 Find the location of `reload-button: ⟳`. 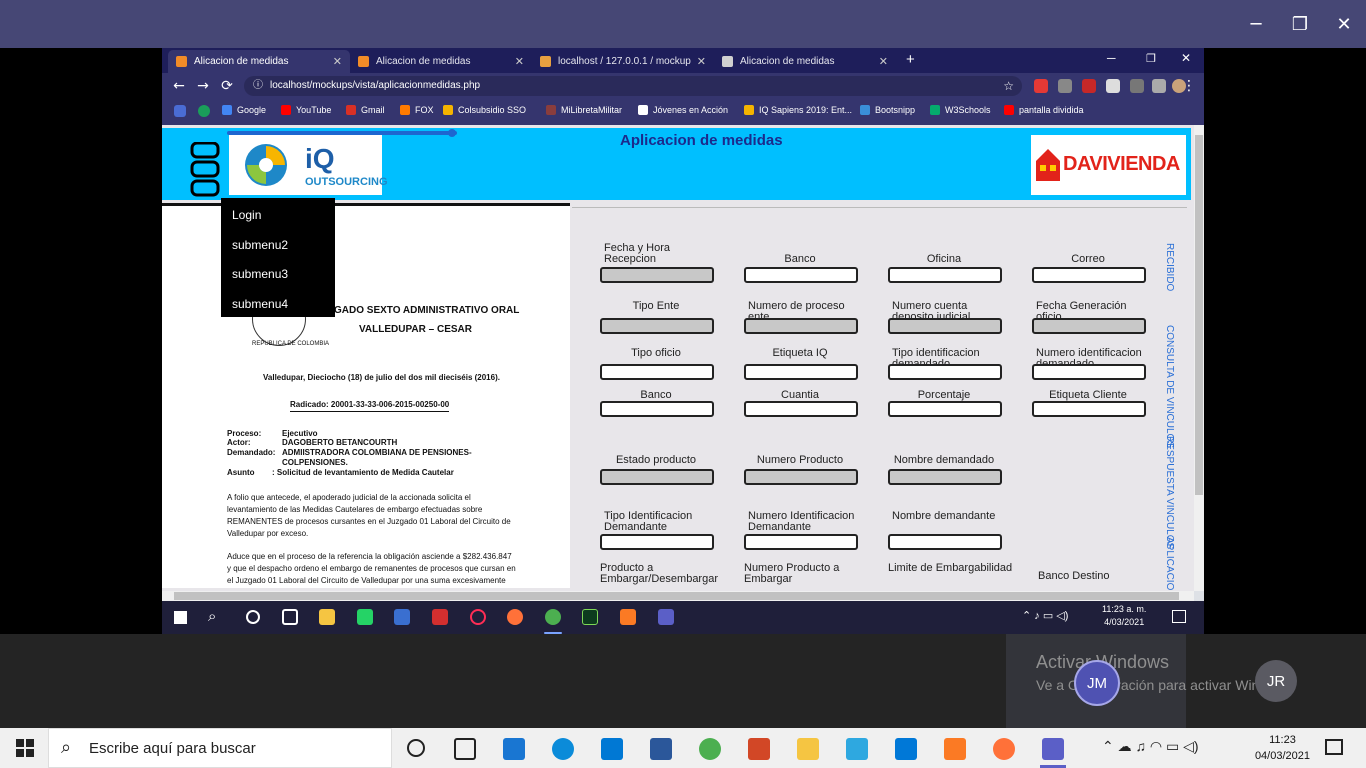

reload-button: ⟳ is located at coordinates (227, 86).